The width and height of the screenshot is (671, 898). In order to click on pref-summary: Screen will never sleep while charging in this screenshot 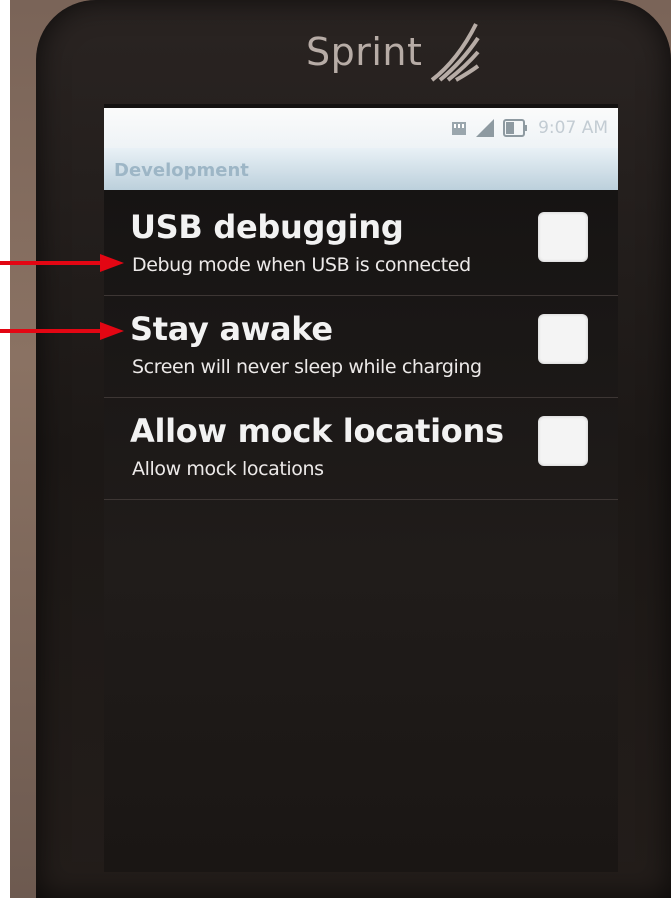, I will do `click(307, 367)`.